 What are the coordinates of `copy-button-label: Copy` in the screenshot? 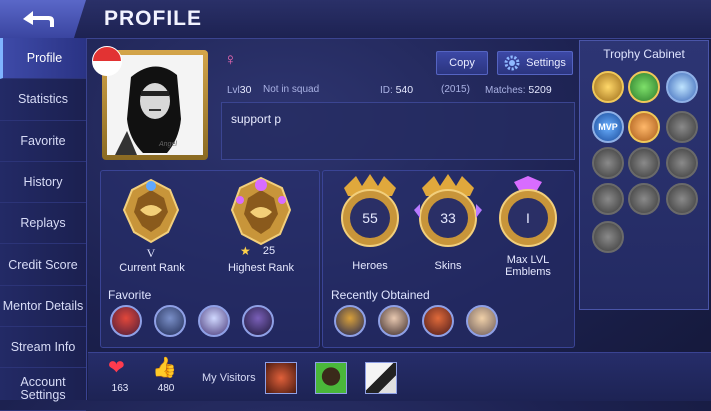 It's located at (462, 63).